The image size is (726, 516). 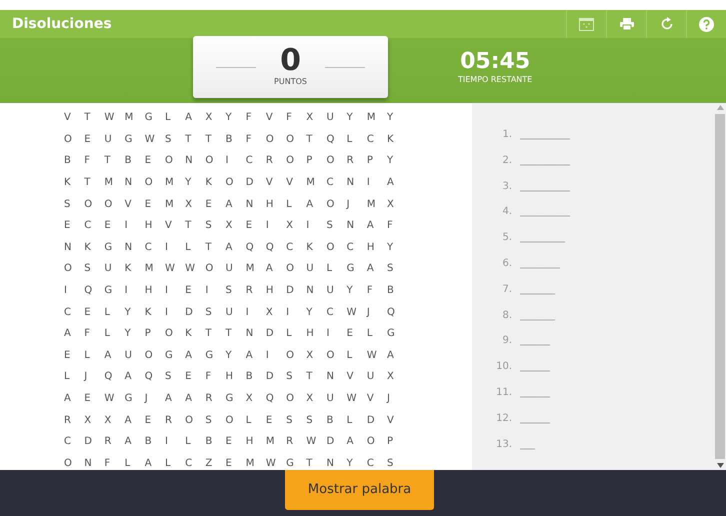 I want to click on grid-letter: B, so click(x=330, y=420).